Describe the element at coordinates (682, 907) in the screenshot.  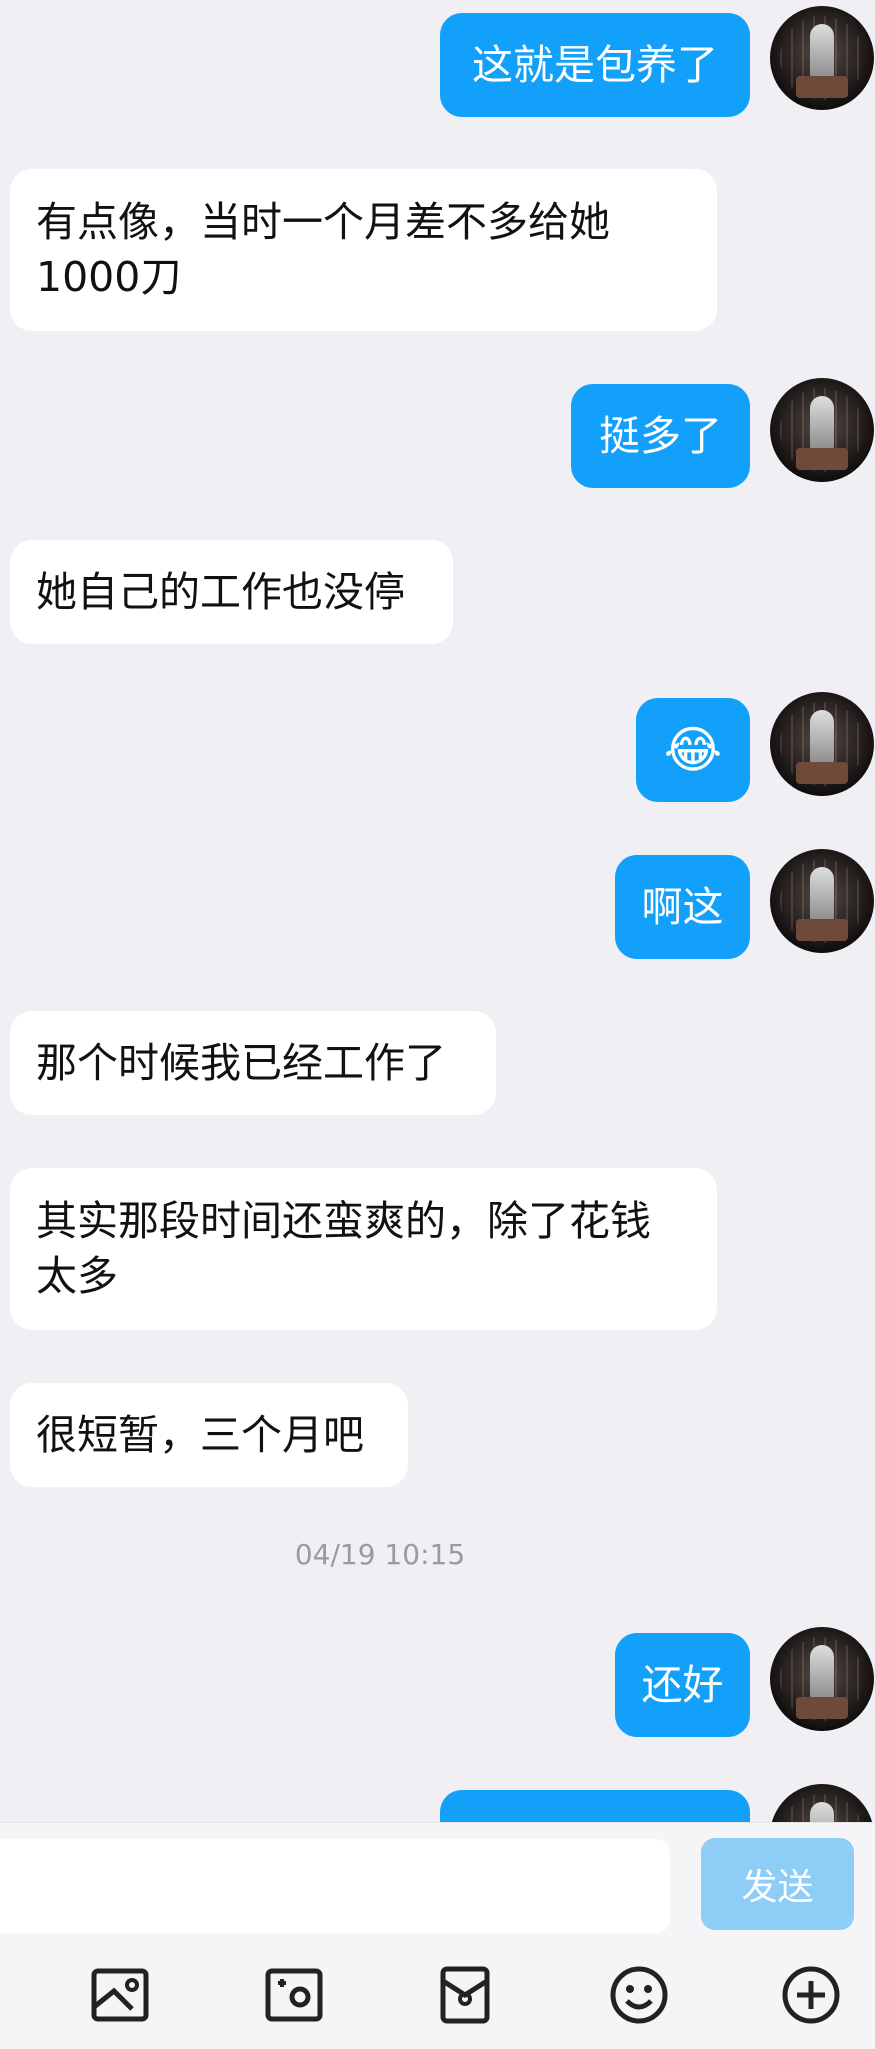
I see `my-message-bubble: 啊这` at that location.